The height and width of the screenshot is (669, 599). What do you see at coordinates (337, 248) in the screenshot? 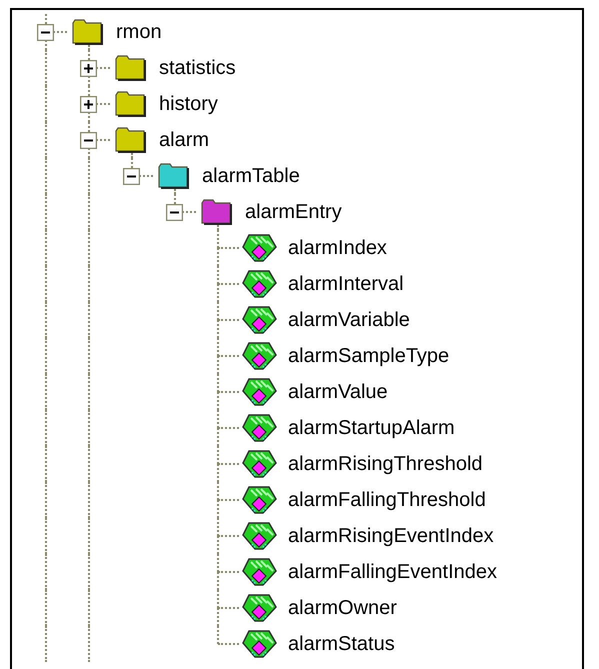
I see `node-label: alarmIndex` at bounding box center [337, 248].